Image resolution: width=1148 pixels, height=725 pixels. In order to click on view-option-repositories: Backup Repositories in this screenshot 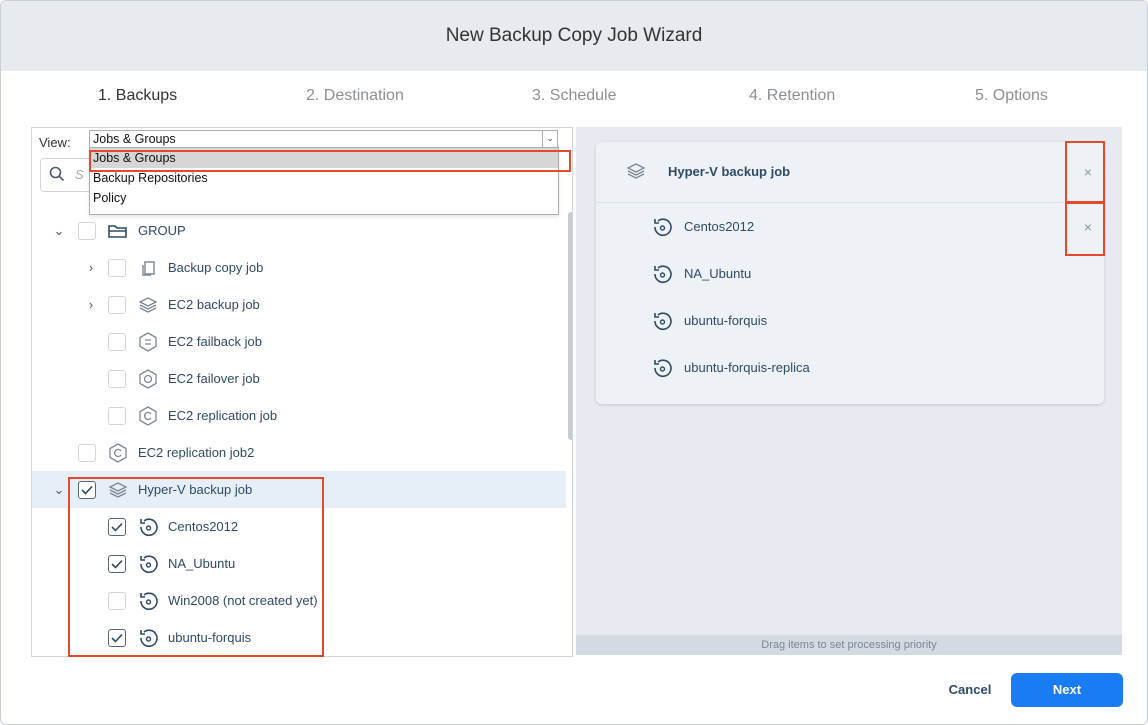, I will do `click(324, 178)`.